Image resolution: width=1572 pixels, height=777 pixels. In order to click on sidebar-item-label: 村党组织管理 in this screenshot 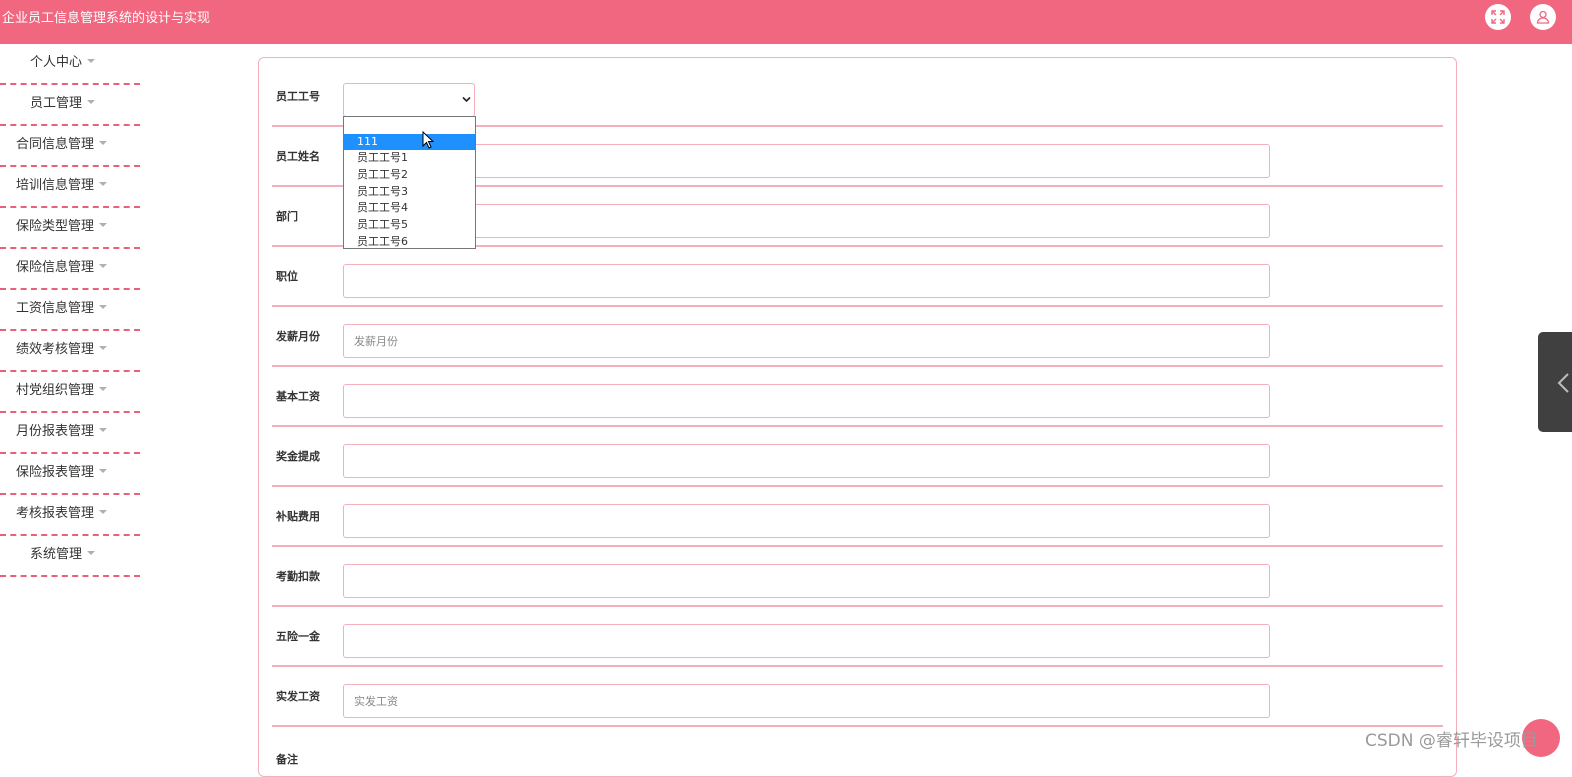, I will do `click(55, 390)`.